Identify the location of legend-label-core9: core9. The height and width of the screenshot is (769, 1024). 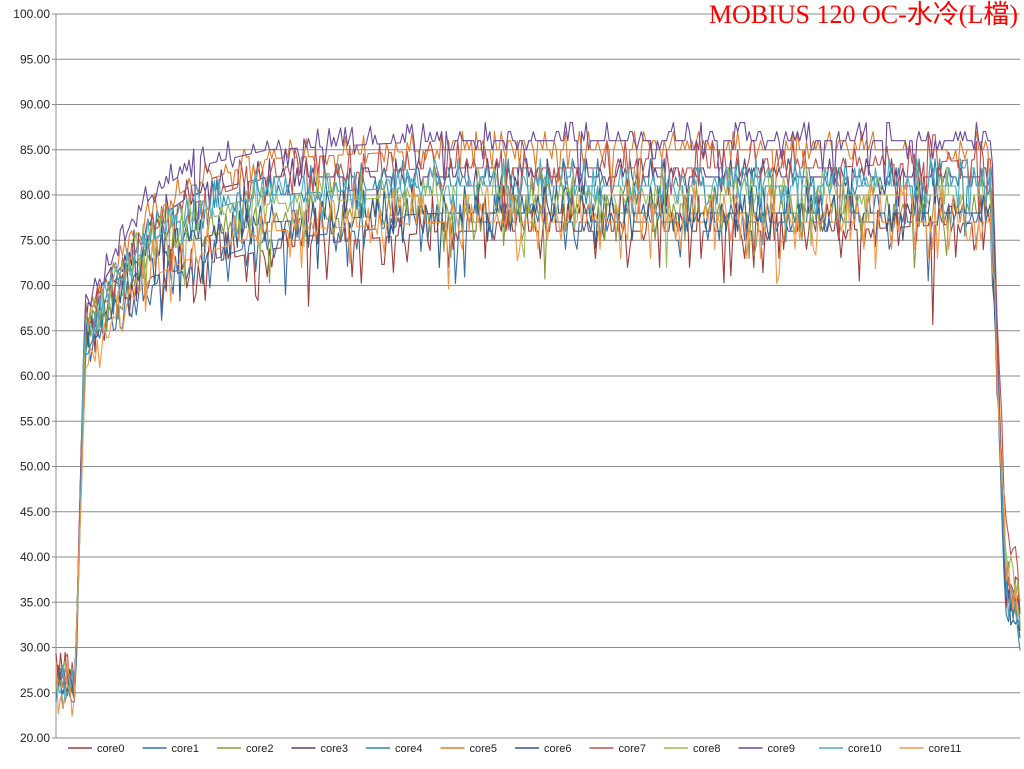
(782, 749).